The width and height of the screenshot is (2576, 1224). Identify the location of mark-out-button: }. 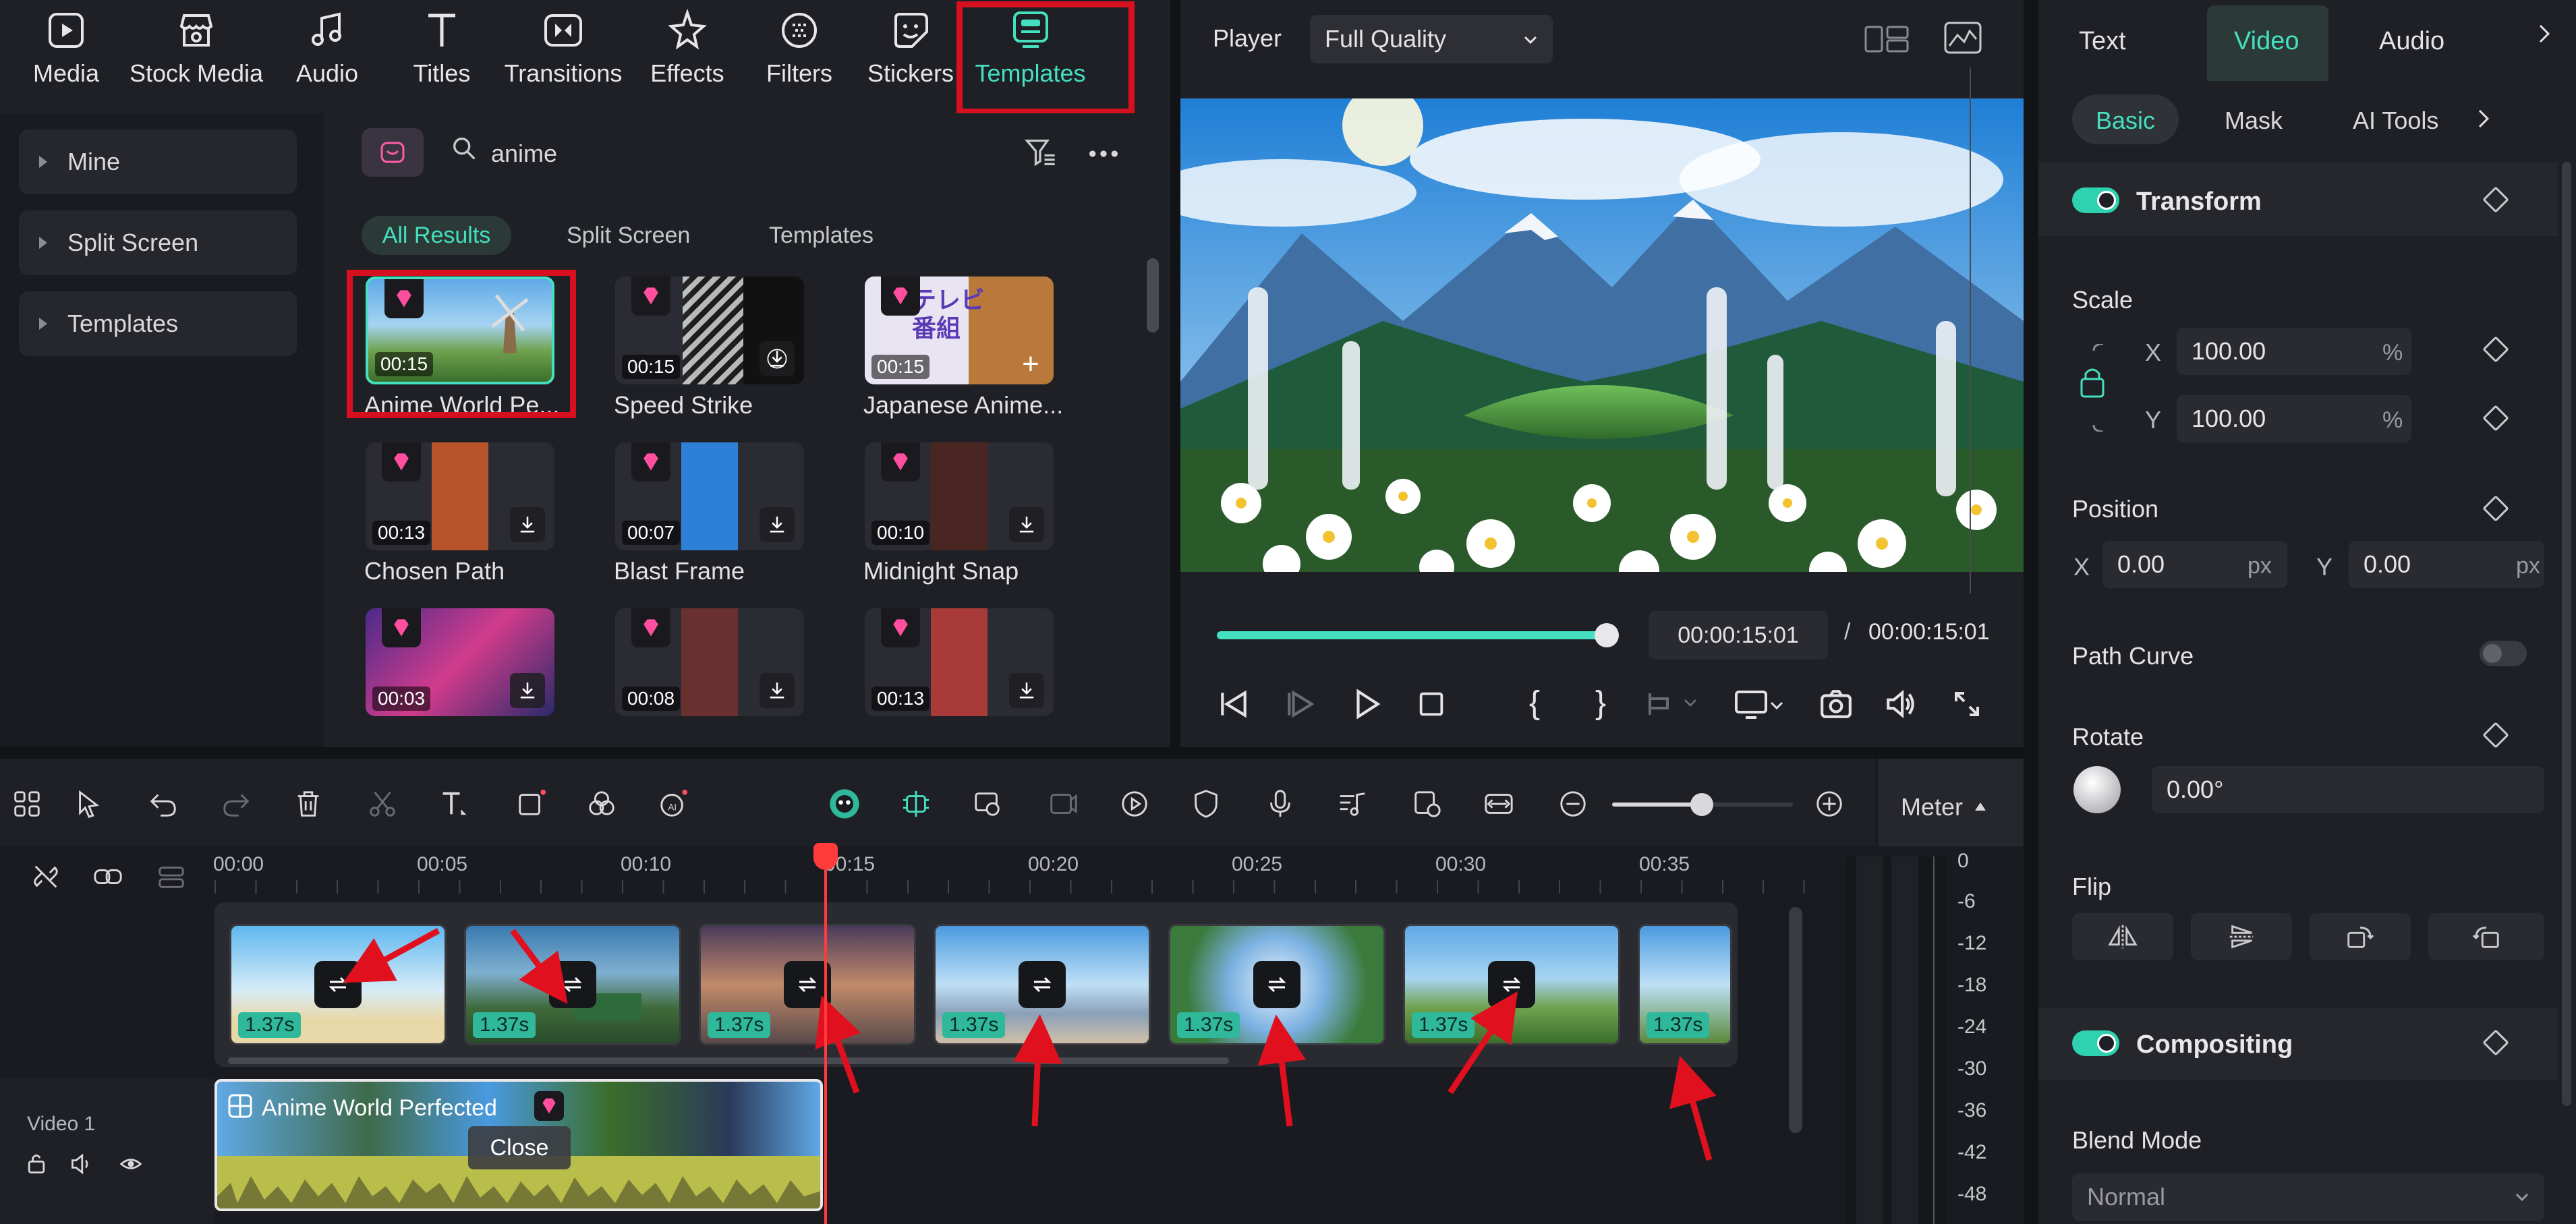
(1601, 702).